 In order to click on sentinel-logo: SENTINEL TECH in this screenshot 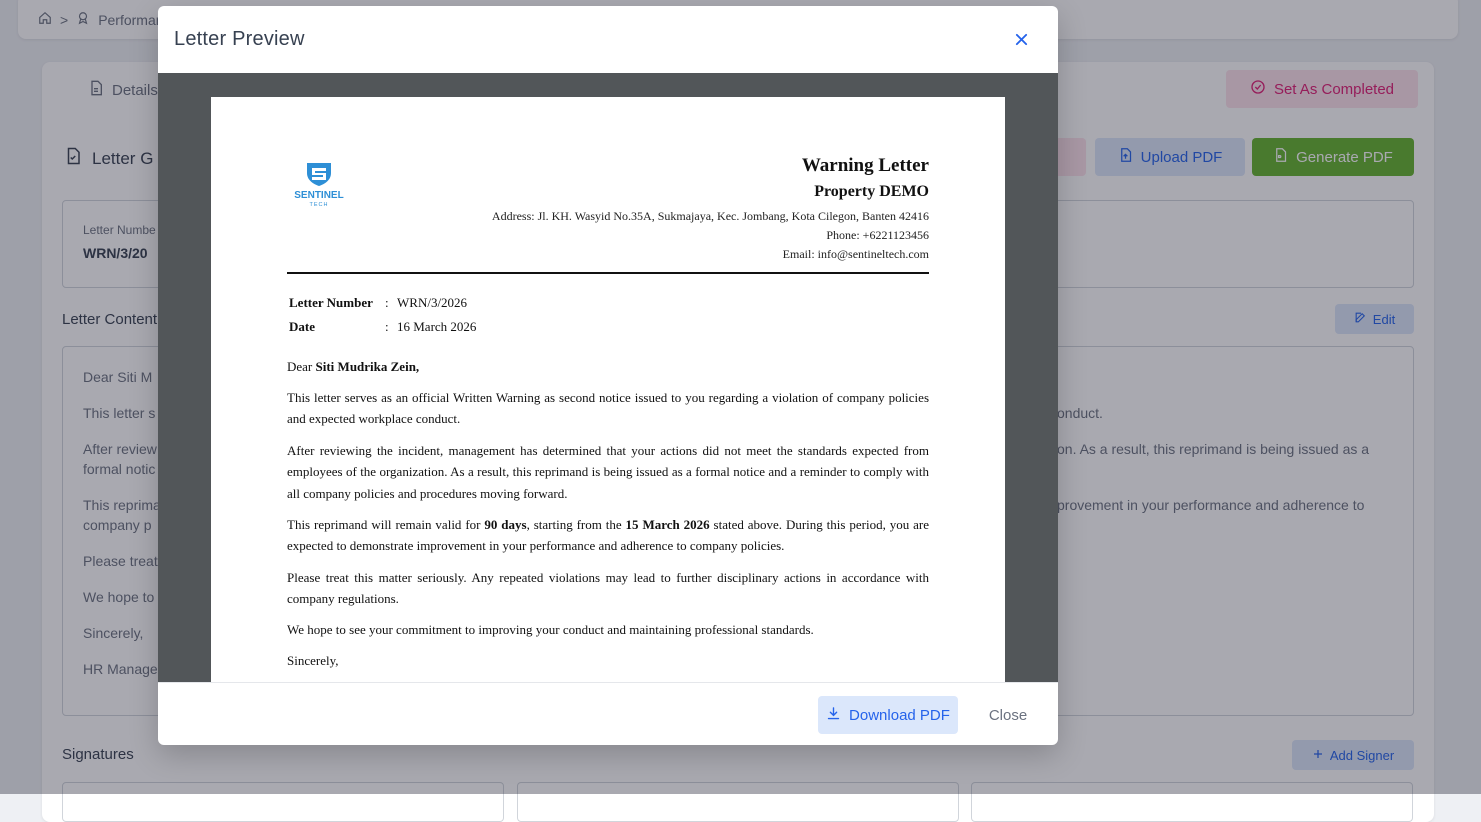, I will do `click(319, 185)`.